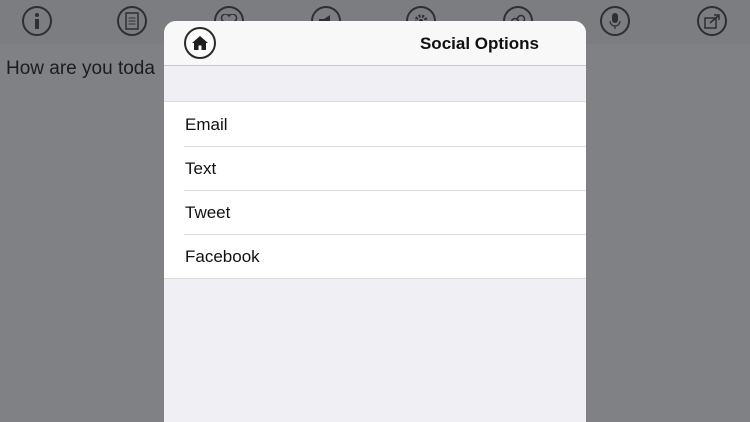 The image size is (750, 422). I want to click on home-button, so click(200, 43).